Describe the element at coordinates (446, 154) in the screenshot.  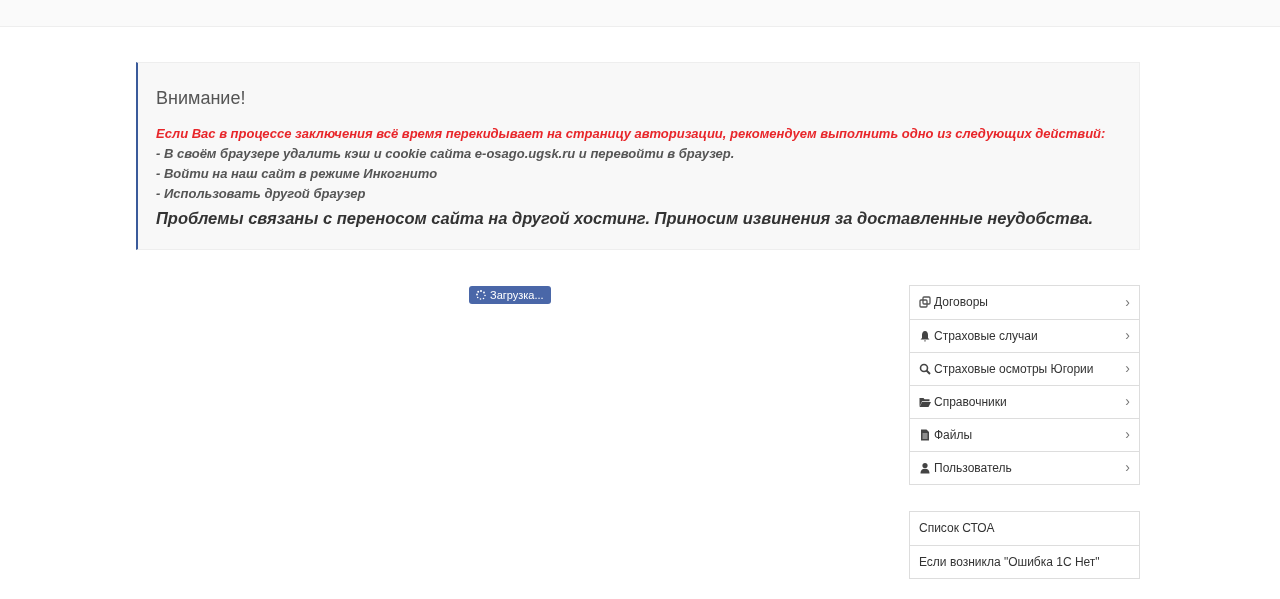
I see `instruction-text: - В своём браузере удалить кэш и cookie сайта e-osago.ugsk.ru и перевойти в браузер.` at that location.